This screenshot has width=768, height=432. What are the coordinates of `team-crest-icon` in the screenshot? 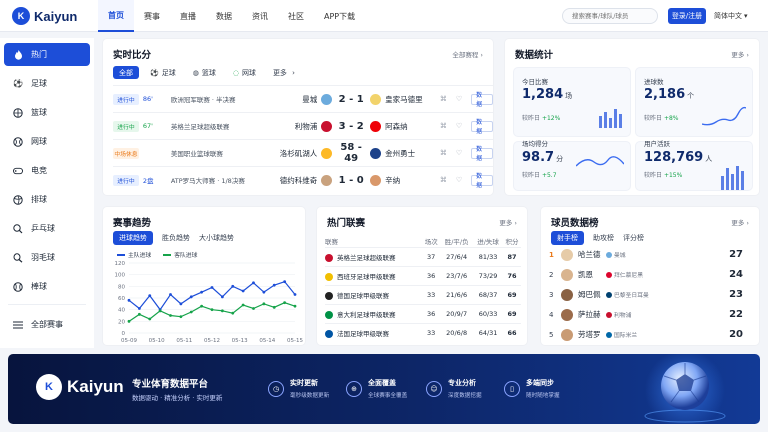 It's located at (376, 126).